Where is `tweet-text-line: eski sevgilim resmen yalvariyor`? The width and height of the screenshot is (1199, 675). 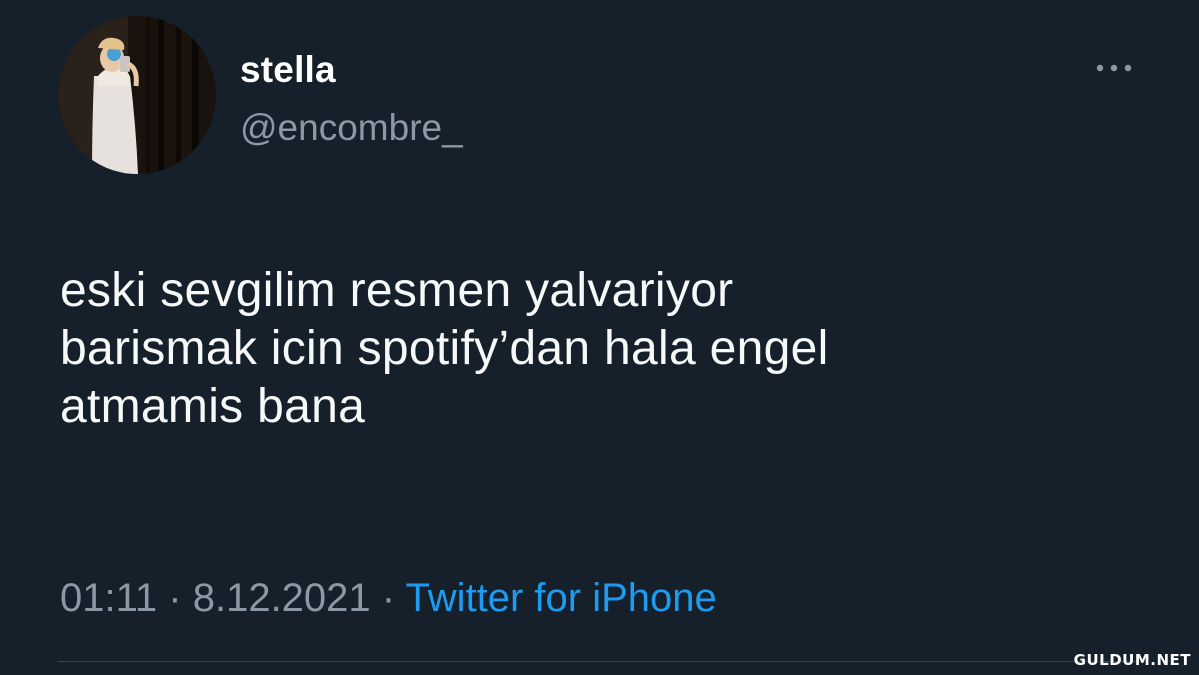 tweet-text-line: eski sevgilim resmen yalvariyor is located at coordinates (397, 290).